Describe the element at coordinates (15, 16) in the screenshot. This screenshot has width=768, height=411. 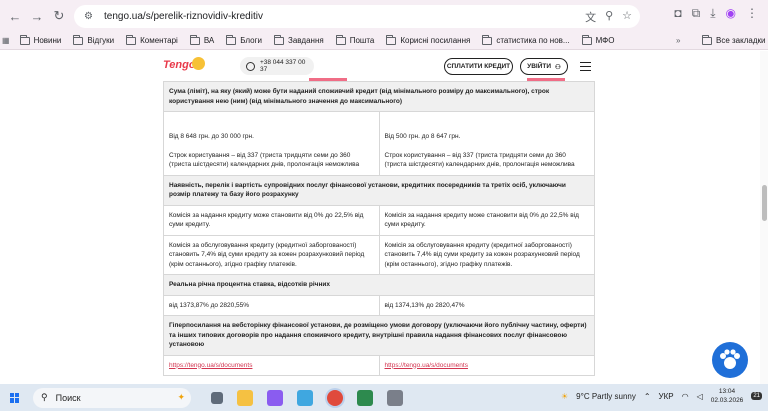
I see `back-icon: ←` at that location.